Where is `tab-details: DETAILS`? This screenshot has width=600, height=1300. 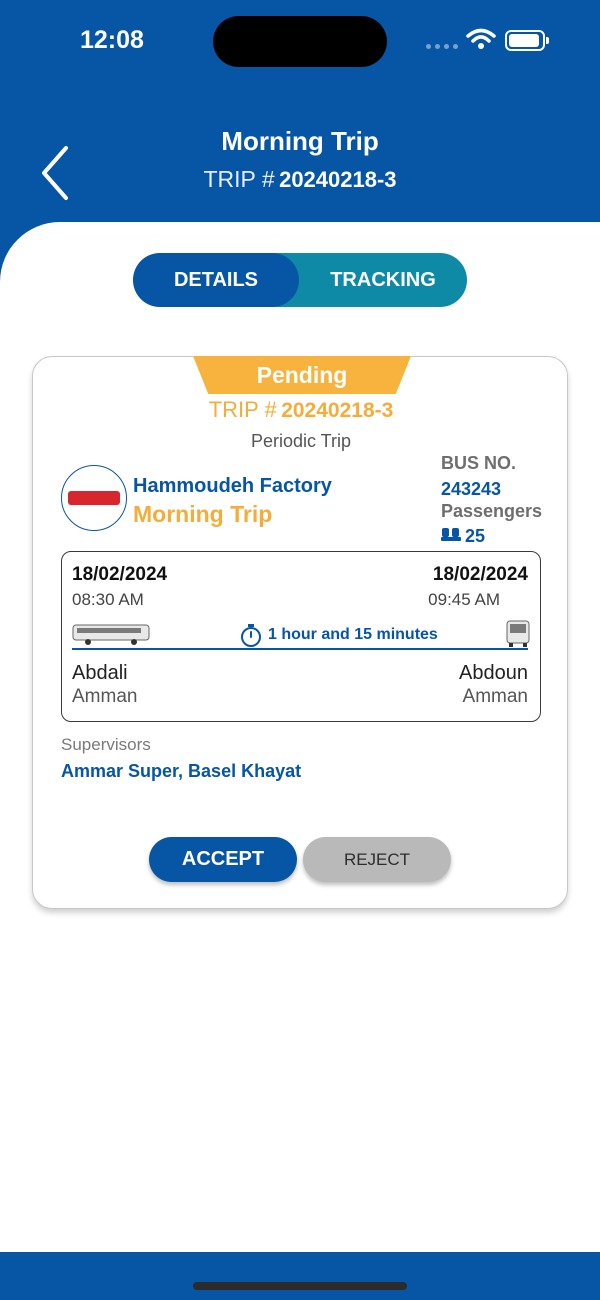 tab-details: DETAILS is located at coordinates (216, 280).